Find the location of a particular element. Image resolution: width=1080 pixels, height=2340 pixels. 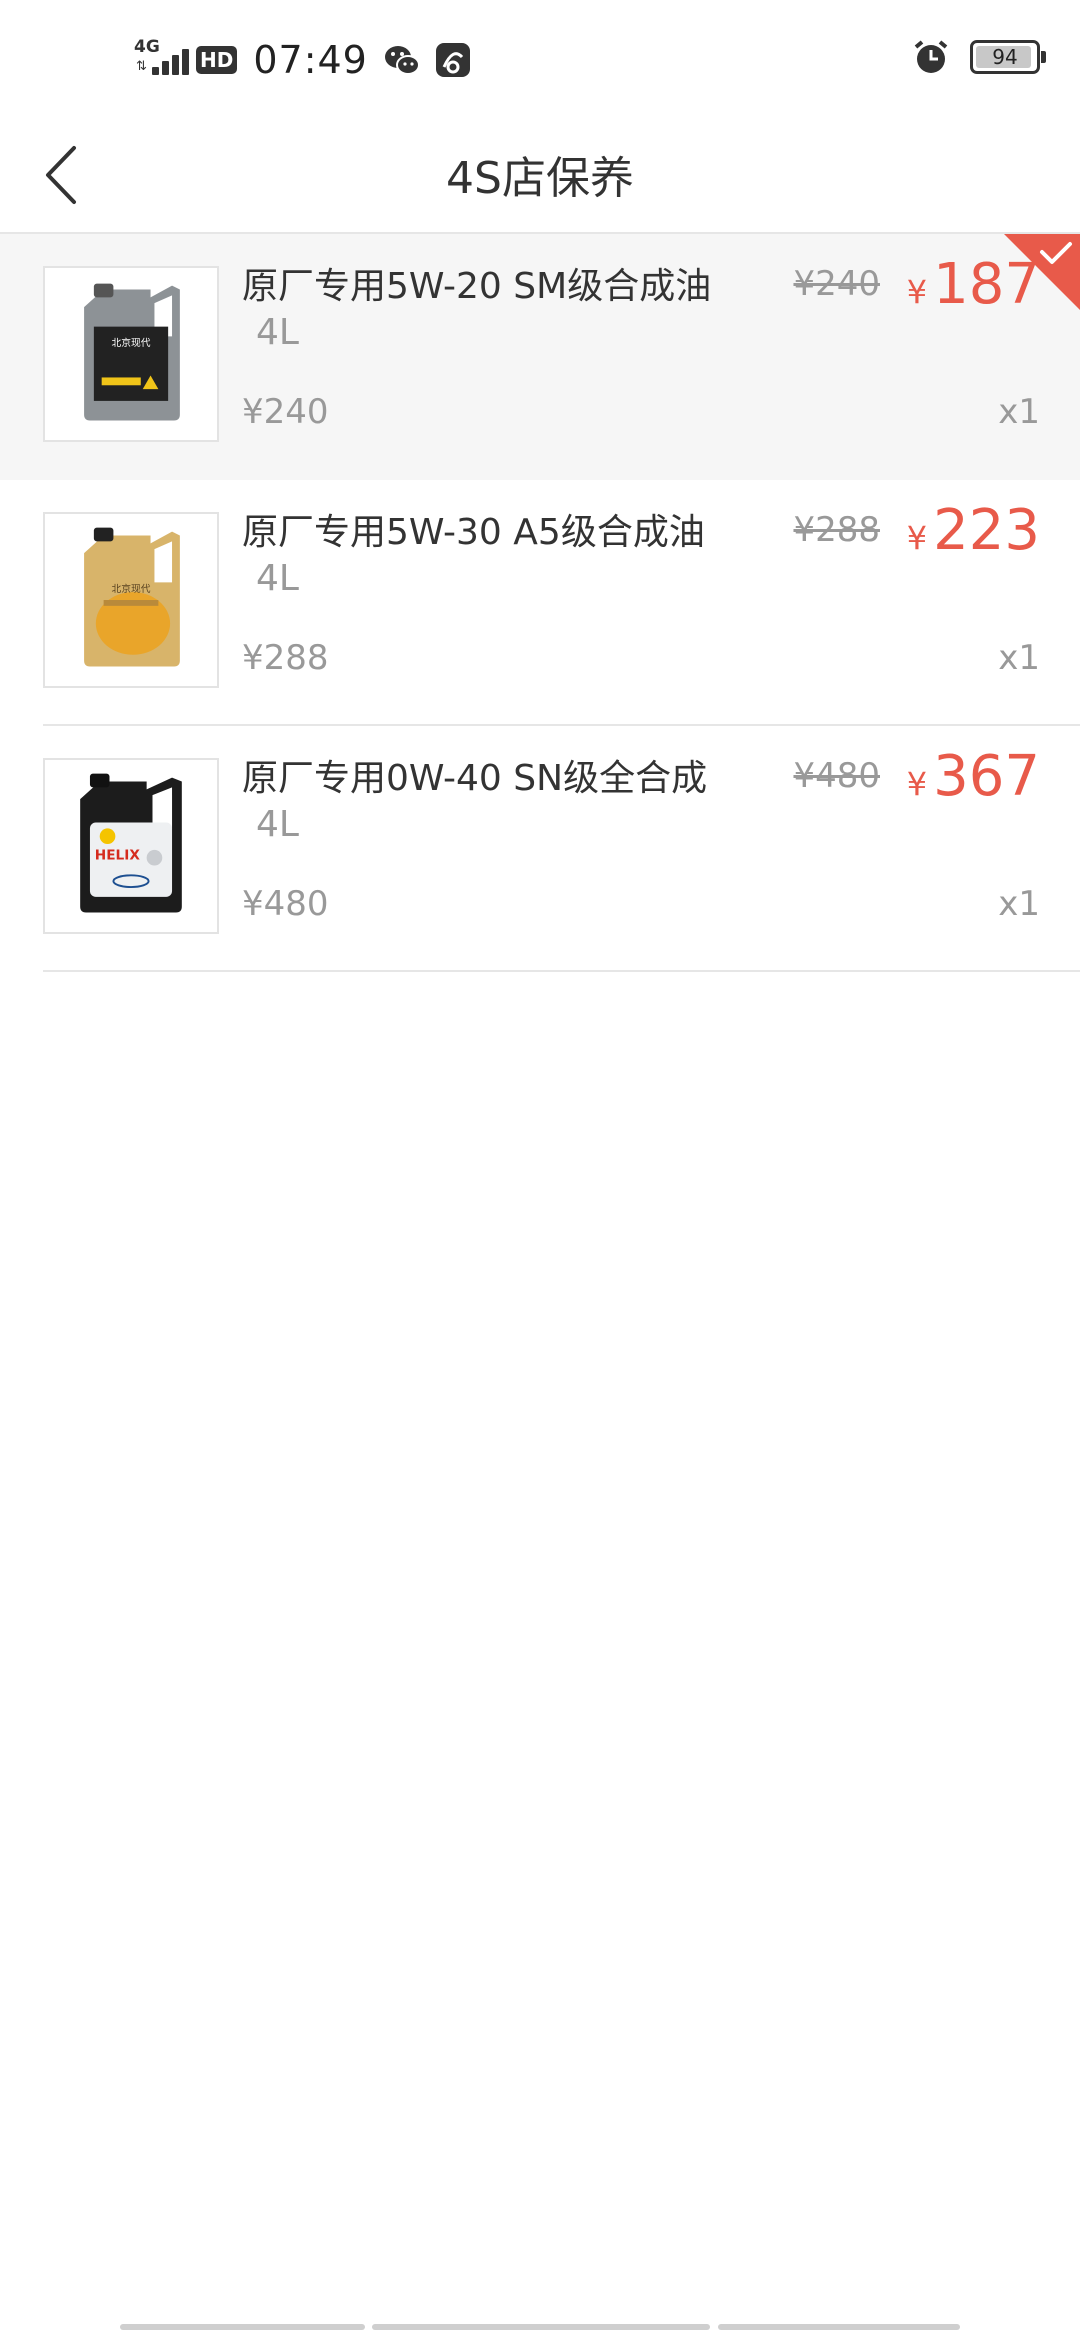

svg-text: HELIX is located at coordinates (118, 856).